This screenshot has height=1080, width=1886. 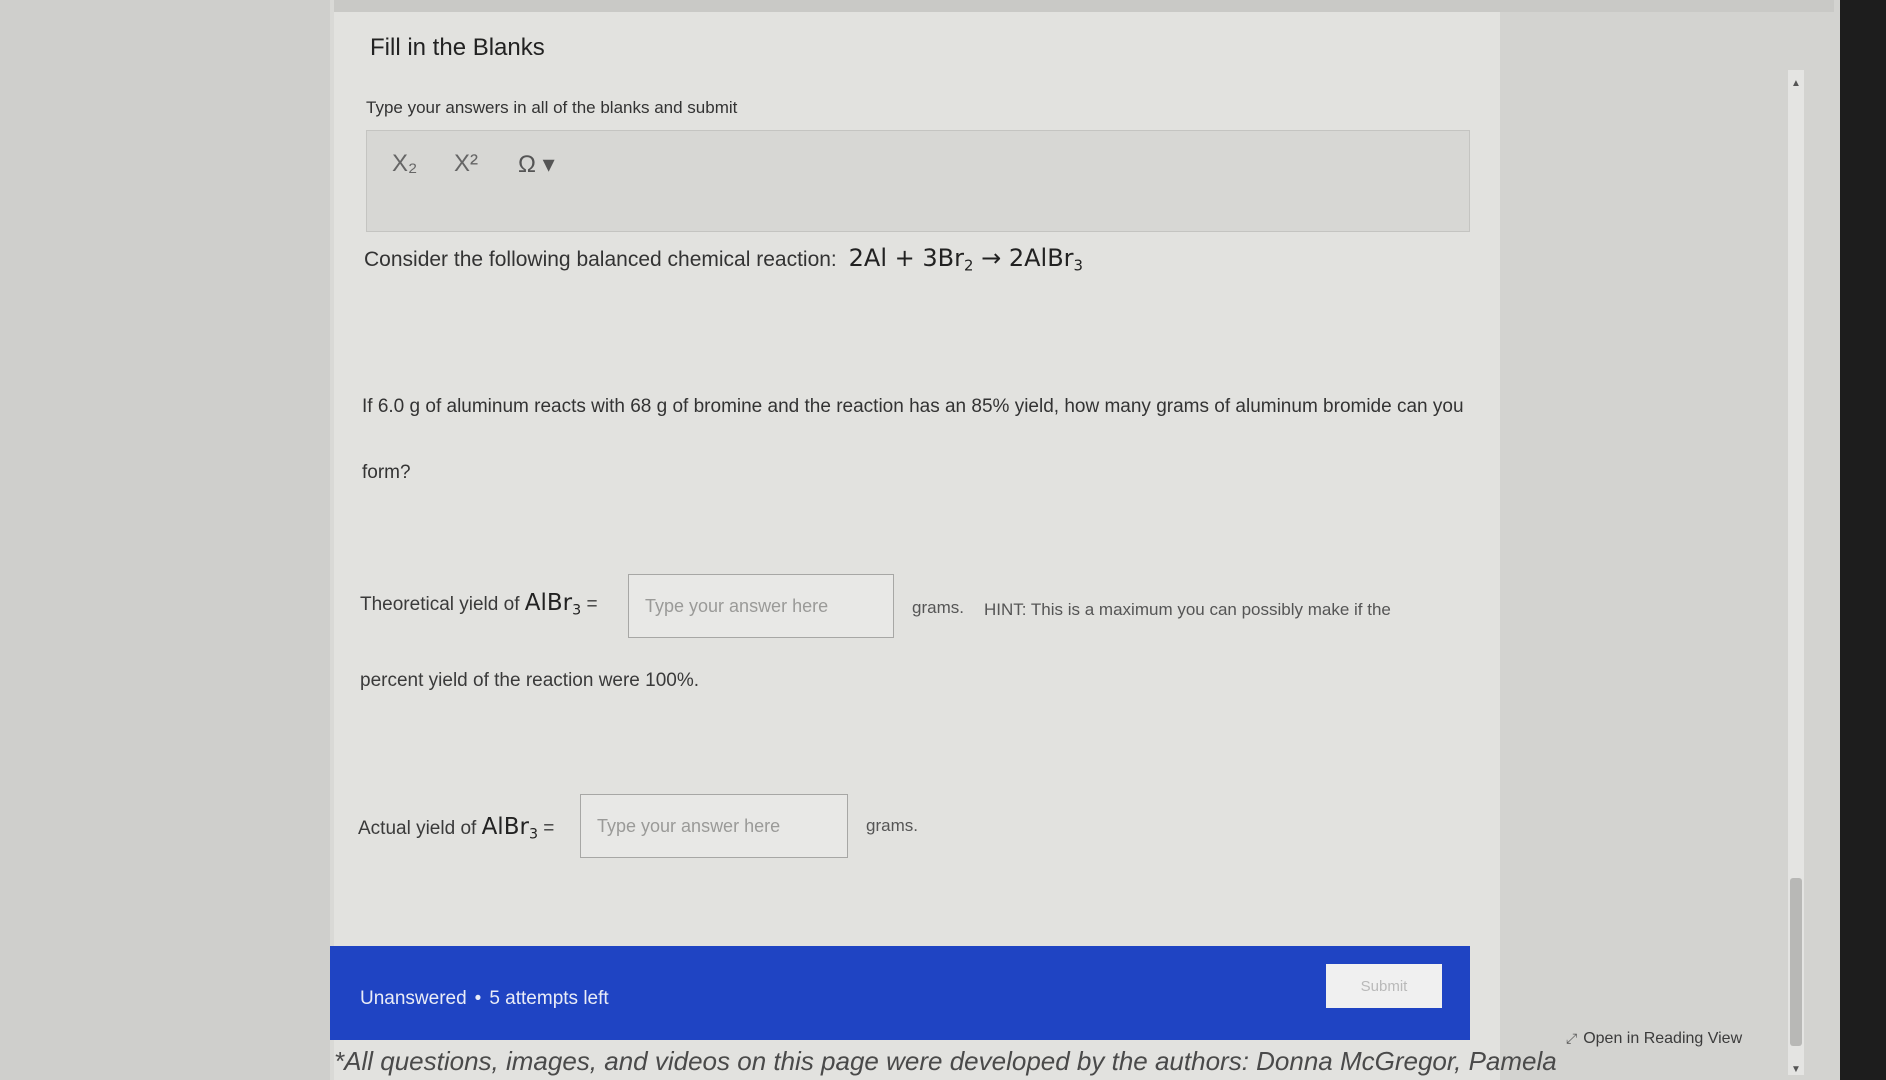 What do you see at coordinates (1654, 1039) in the screenshot?
I see `open-reading-view-link: ⤢ Open in Reading View` at bounding box center [1654, 1039].